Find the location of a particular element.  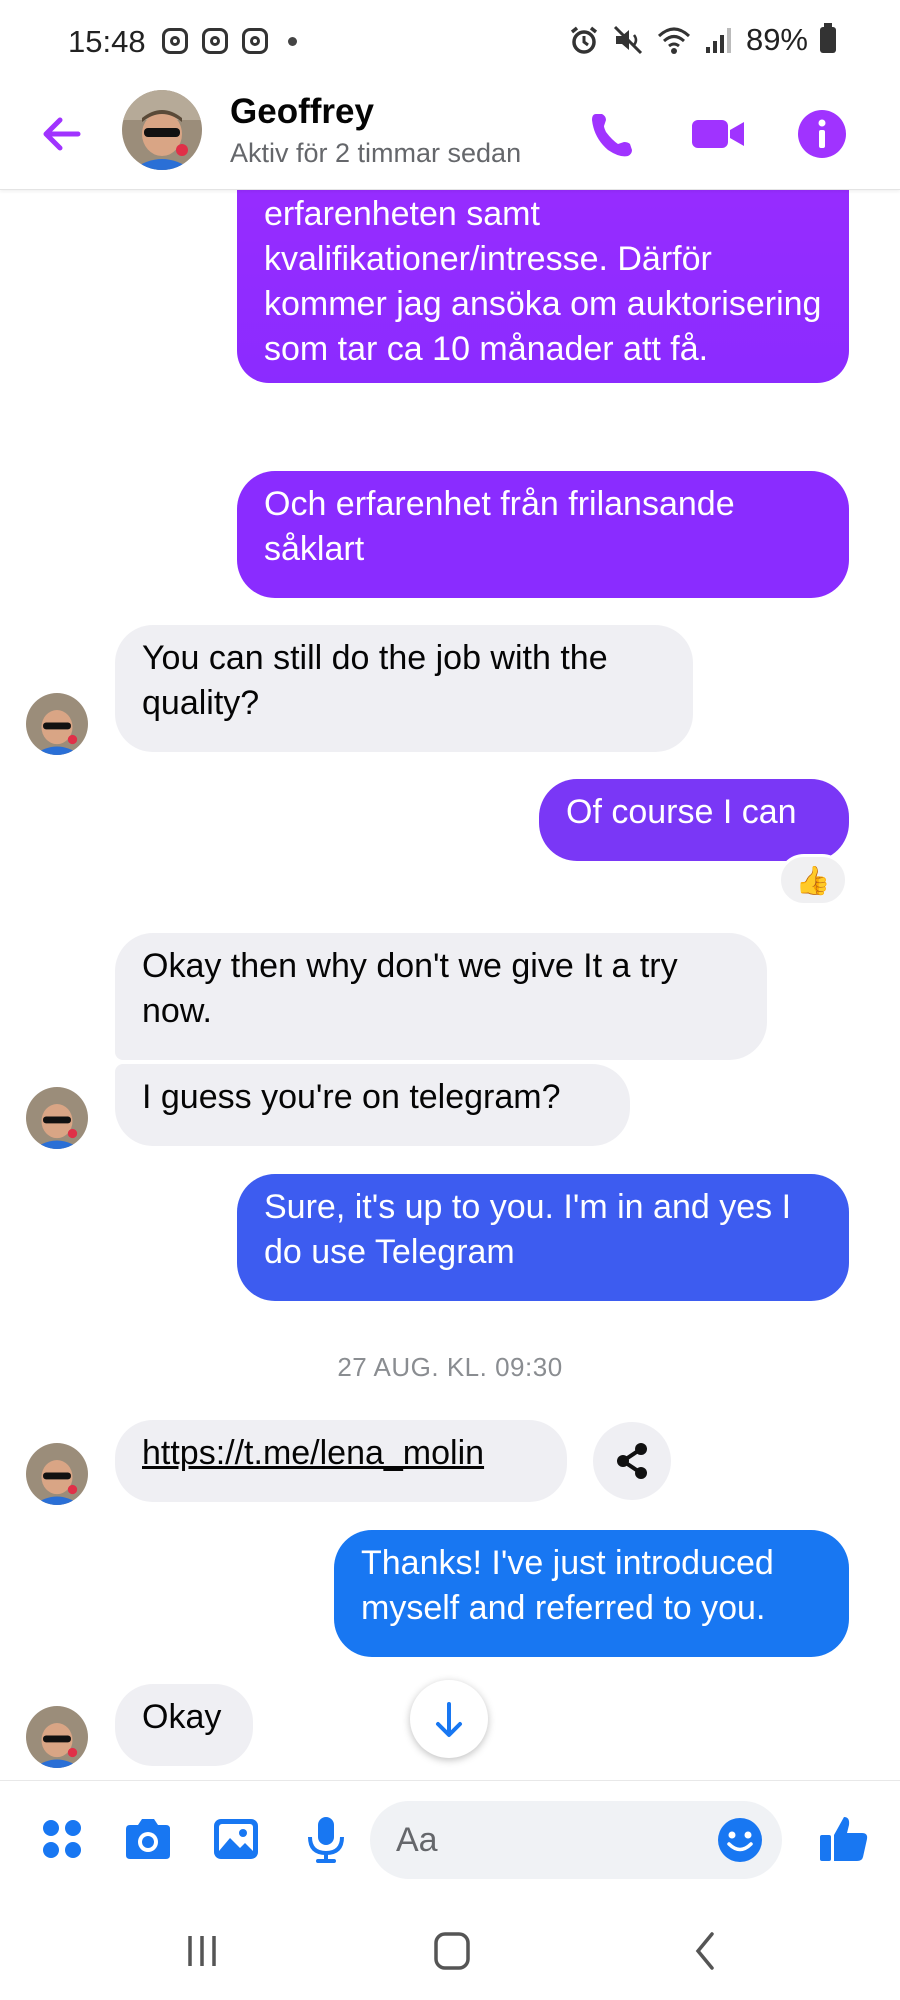

message-link: https://t.me/lena_molin is located at coordinates (313, 1453).